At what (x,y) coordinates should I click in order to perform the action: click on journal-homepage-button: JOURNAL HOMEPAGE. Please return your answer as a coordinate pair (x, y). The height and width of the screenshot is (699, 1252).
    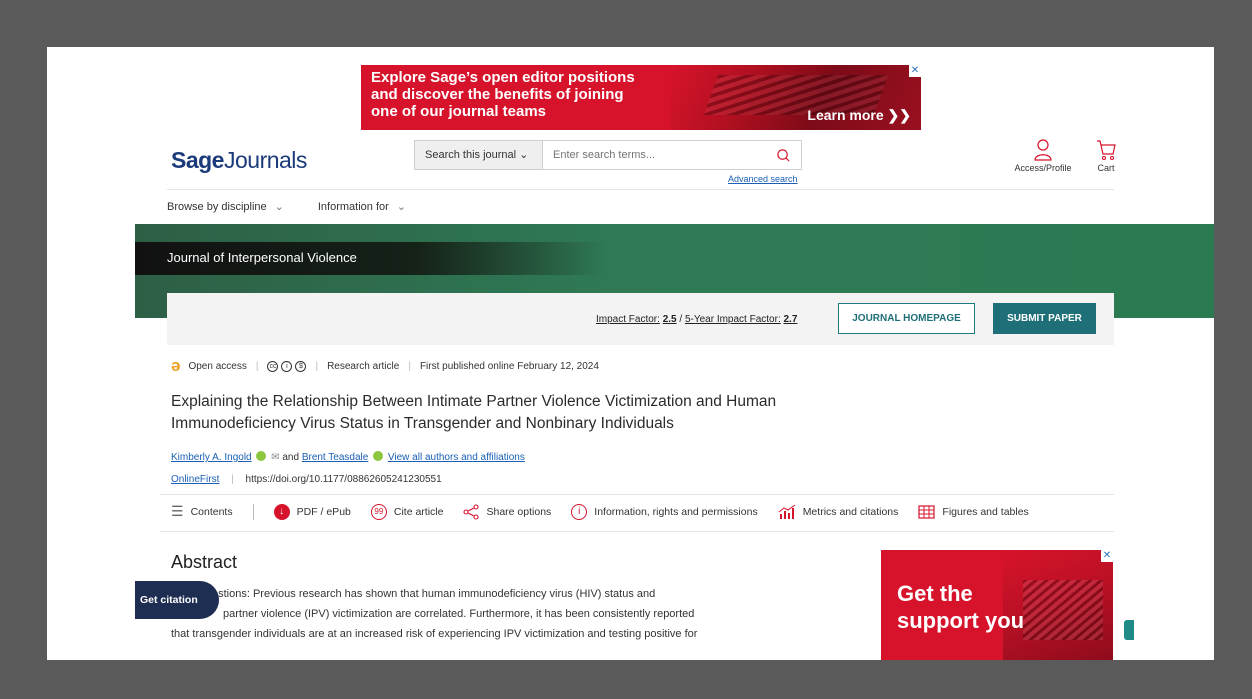
    Looking at the image, I should click on (906, 318).